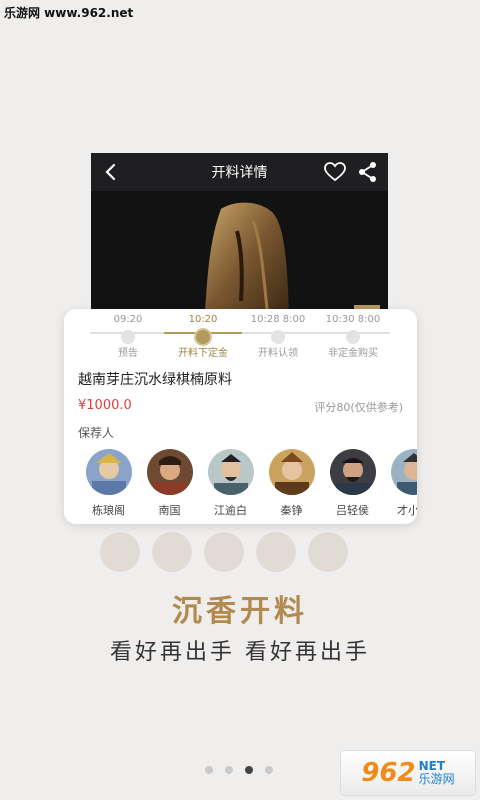 The image size is (480, 800). I want to click on step-time: 10:30 8:00, so click(353, 319).